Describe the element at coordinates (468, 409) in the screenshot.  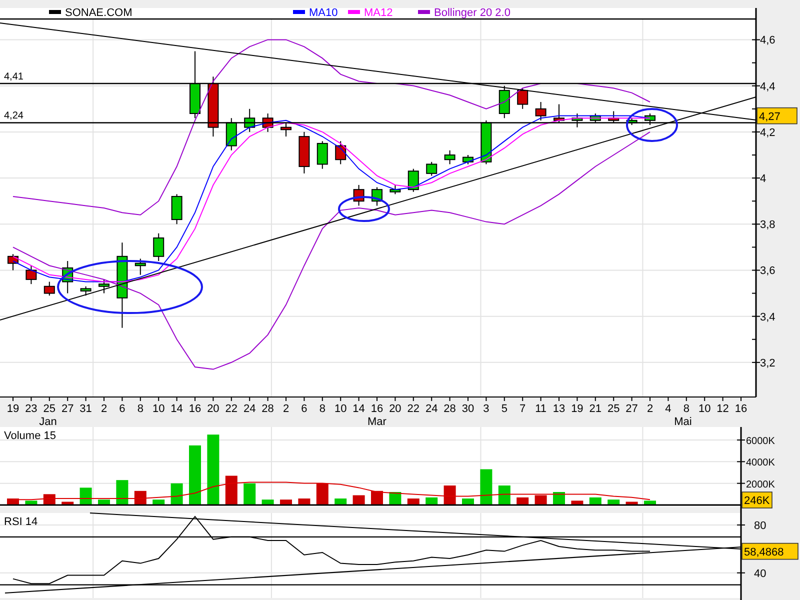
I see `date-label: 30` at that location.